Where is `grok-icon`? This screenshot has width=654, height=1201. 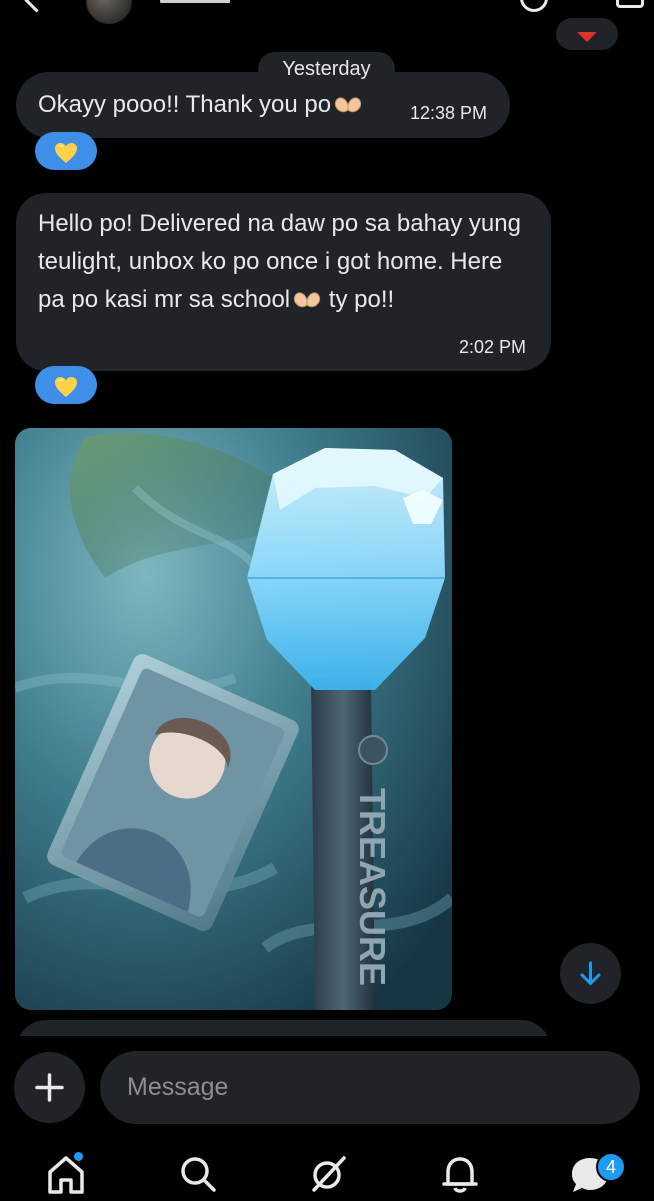
grok-icon is located at coordinates (329, 1174).